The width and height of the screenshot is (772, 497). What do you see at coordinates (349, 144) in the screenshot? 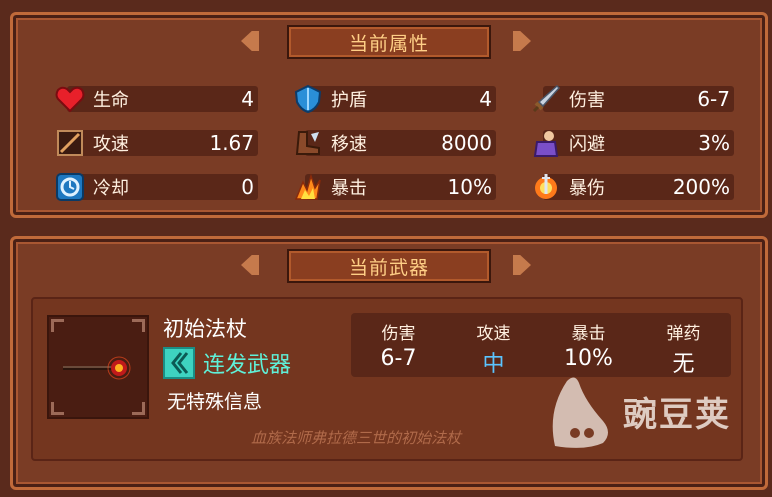
I see `stat-label: 移速` at bounding box center [349, 144].